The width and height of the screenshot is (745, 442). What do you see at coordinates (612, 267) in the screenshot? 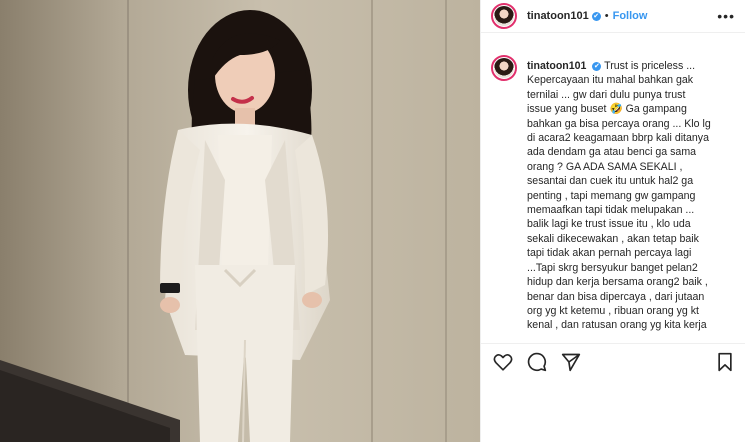
I see `caption-line: ...Tapi skrg bersyukur banget pelan2` at bounding box center [612, 267].